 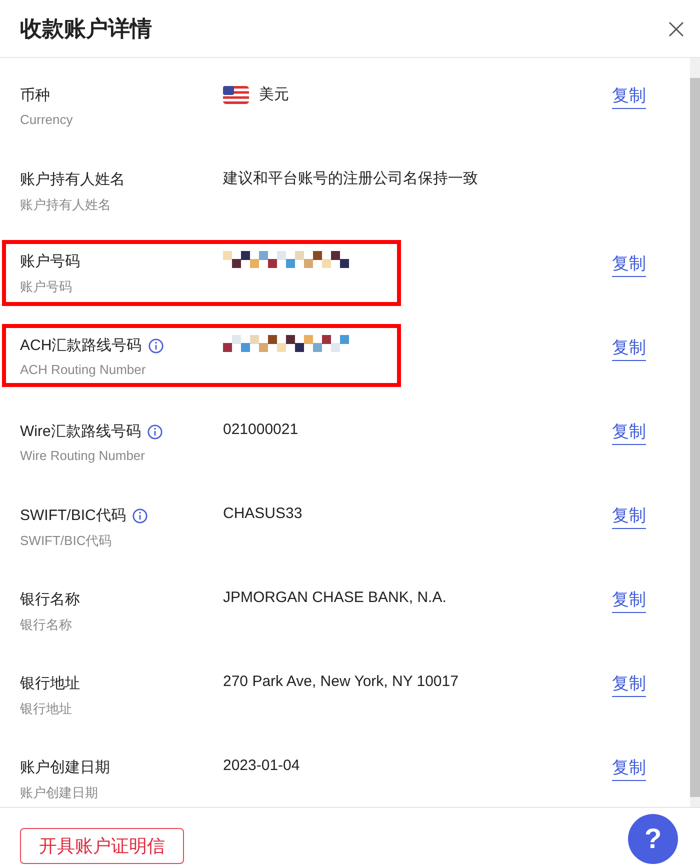 What do you see at coordinates (35, 95) in the screenshot?
I see `field-label: 币种` at bounding box center [35, 95].